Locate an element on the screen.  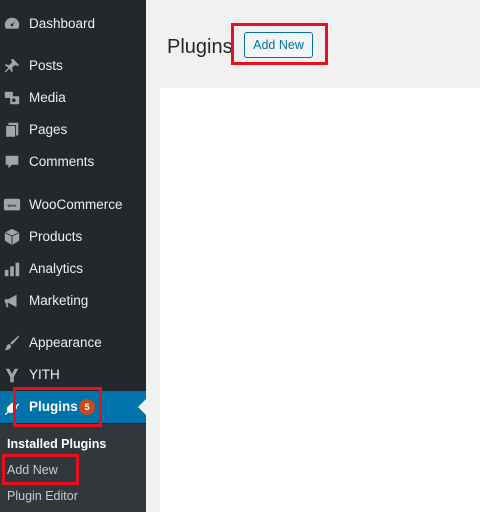
sidebar-item-label: Analytics is located at coordinates (56, 268).